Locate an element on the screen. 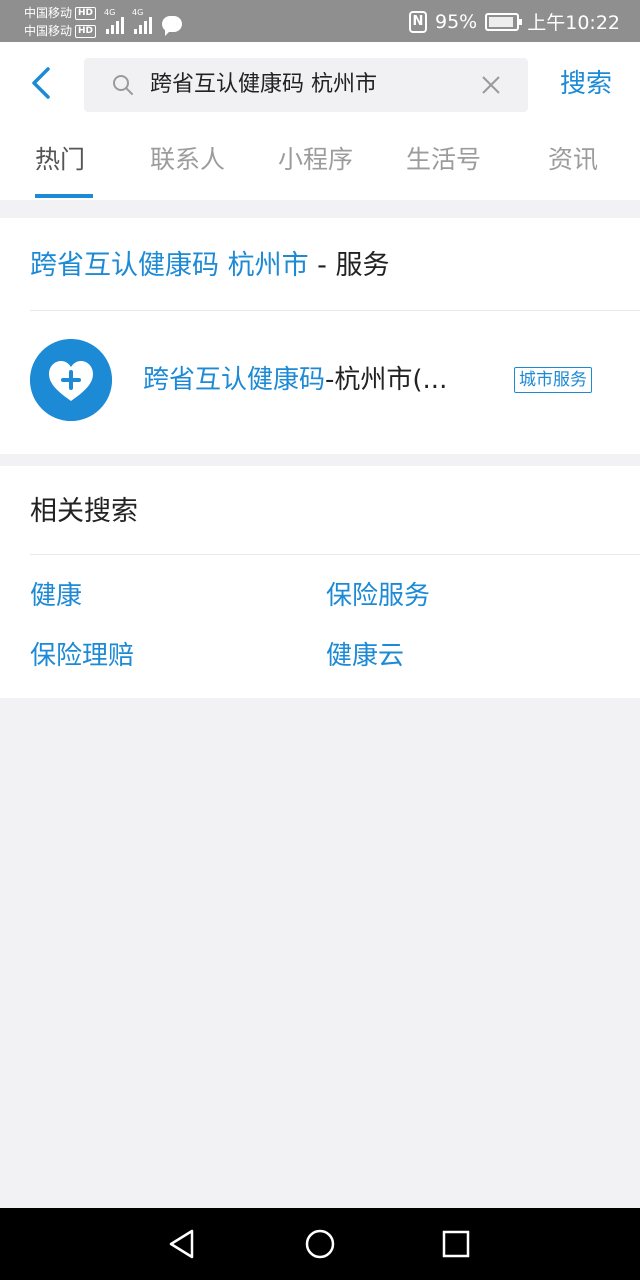  title-suffix: - 服务 is located at coordinates (349, 265).